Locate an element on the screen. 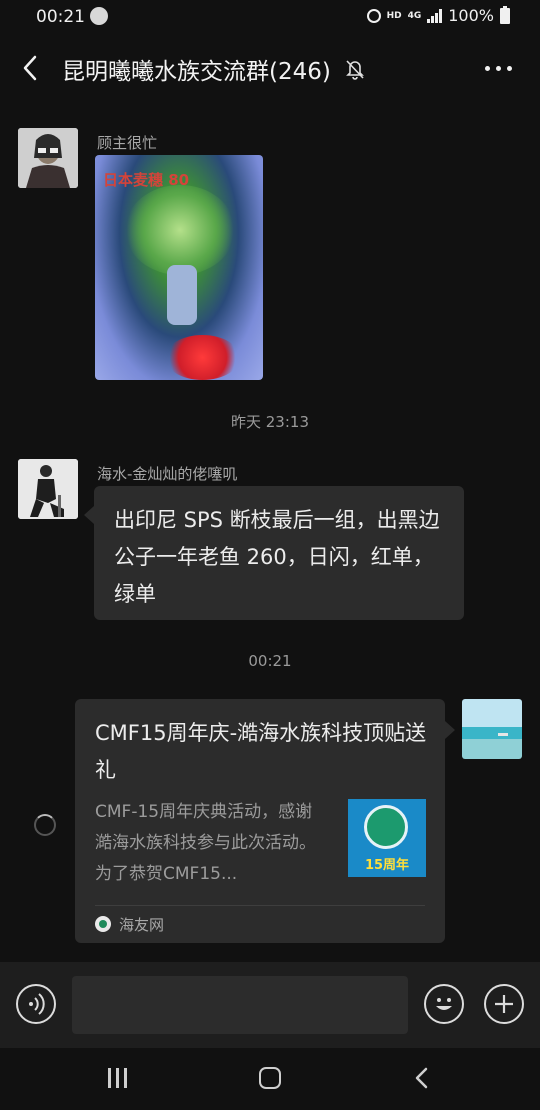 The image size is (540, 1110). chat-header: 昆明曦曦水族交流群(246) is located at coordinates (270, 68).